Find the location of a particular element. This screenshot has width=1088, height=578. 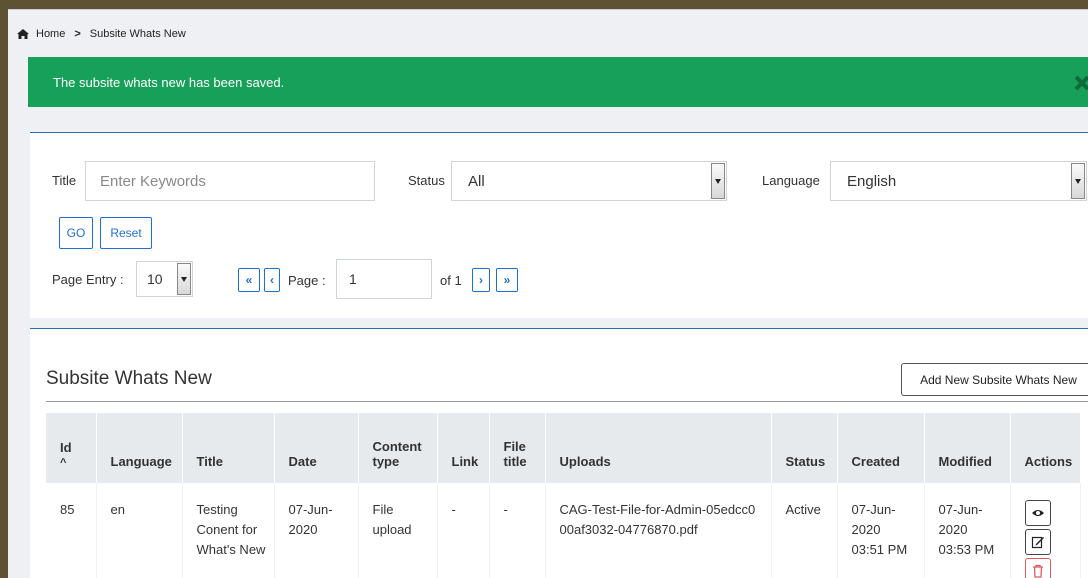

column-header-uploads: Uploads is located at coordinates (658, 448).